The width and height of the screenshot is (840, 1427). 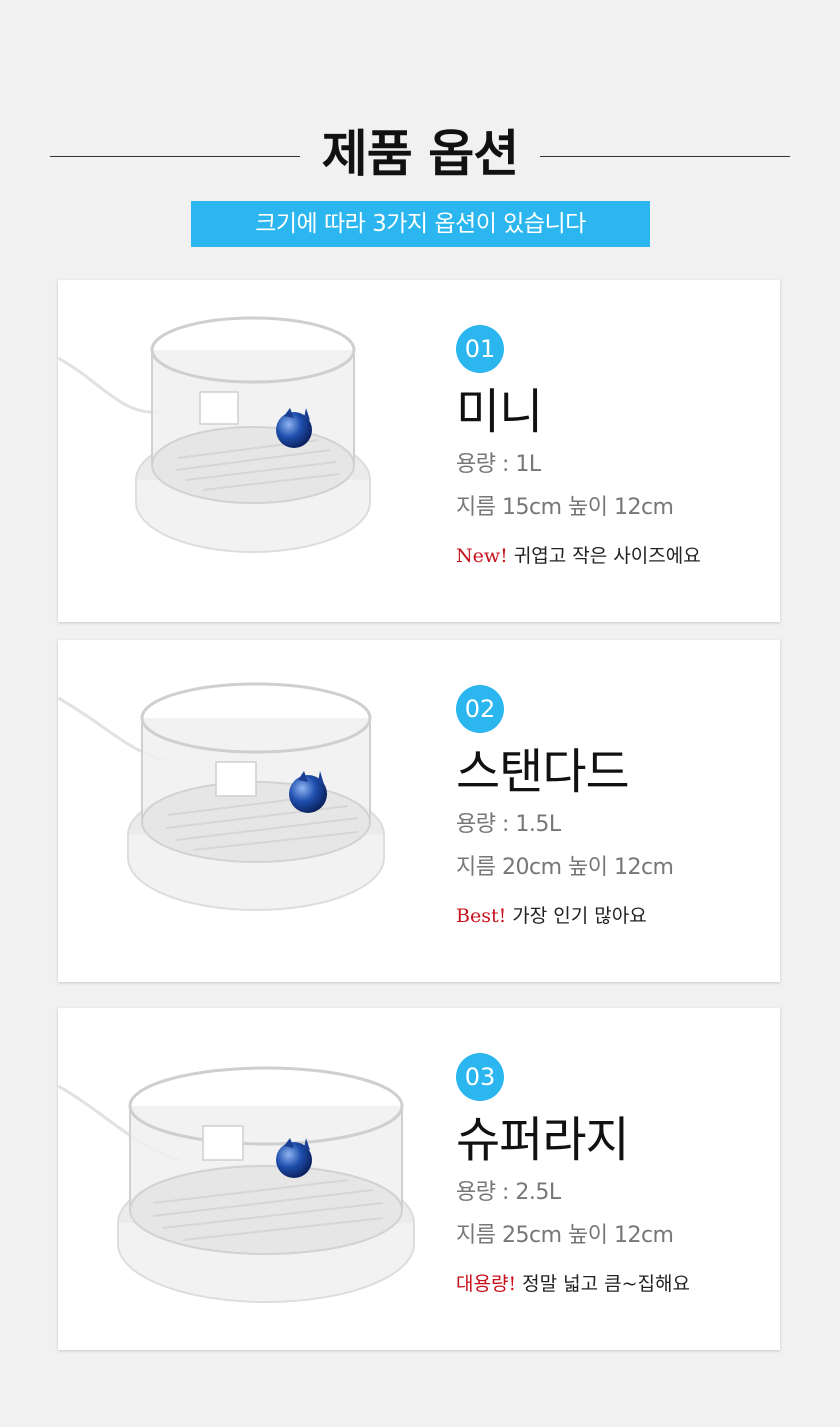 I want to click on option-number-badge: 02, so click(x=480, y=709).